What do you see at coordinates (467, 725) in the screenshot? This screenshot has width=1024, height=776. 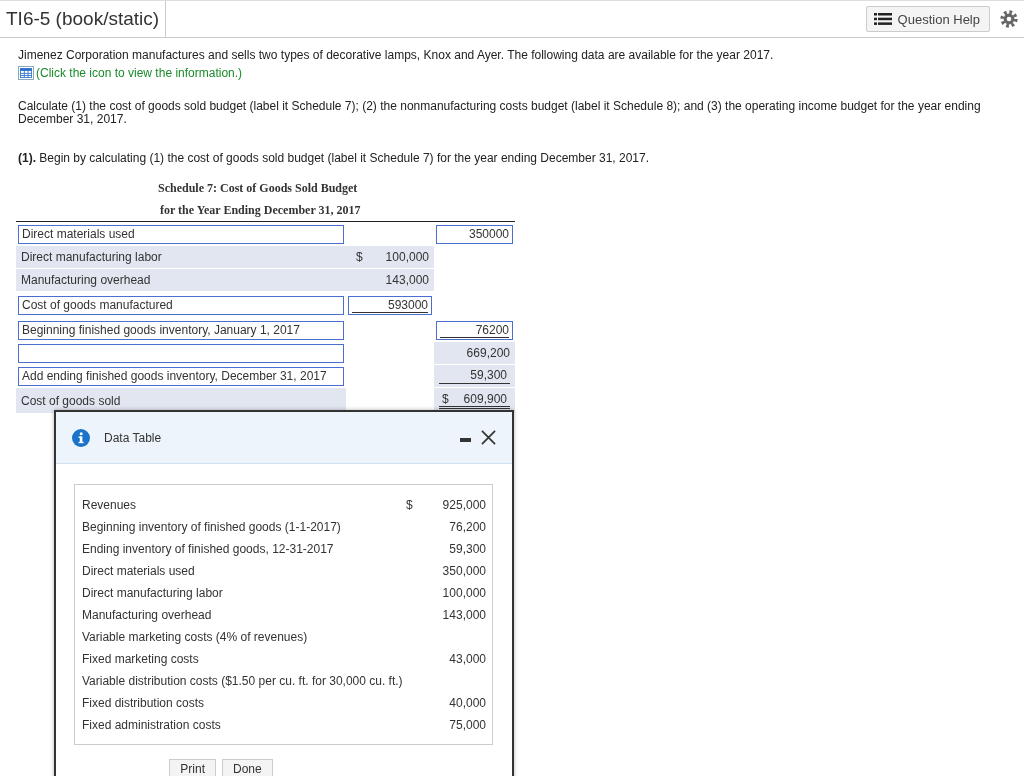 I see `amount: 75,000` at bounding box center [467, 725].